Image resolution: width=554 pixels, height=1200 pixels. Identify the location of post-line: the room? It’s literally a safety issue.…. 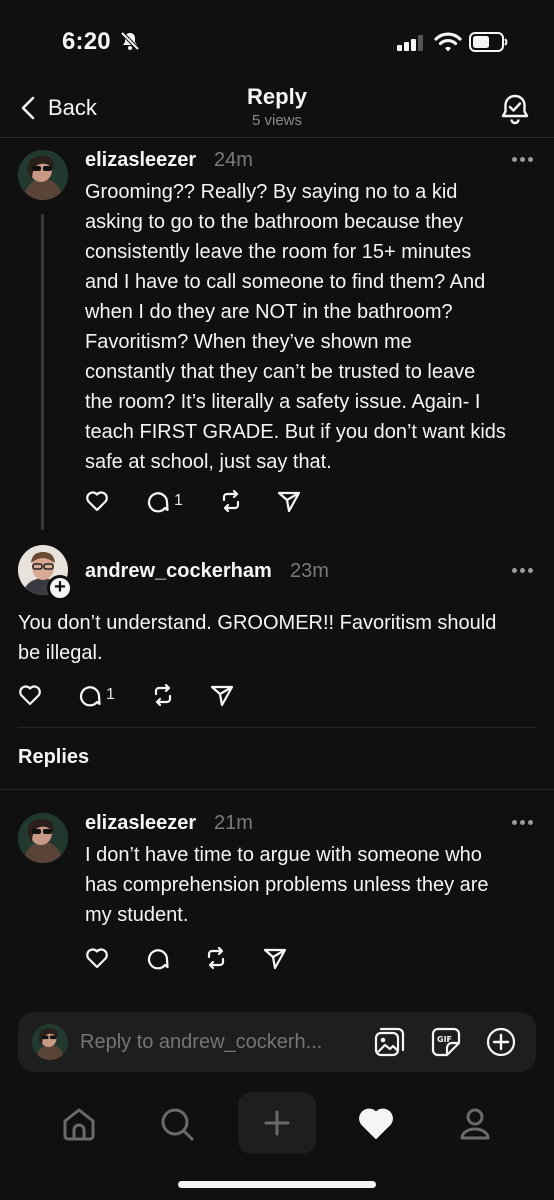
(283, 402).